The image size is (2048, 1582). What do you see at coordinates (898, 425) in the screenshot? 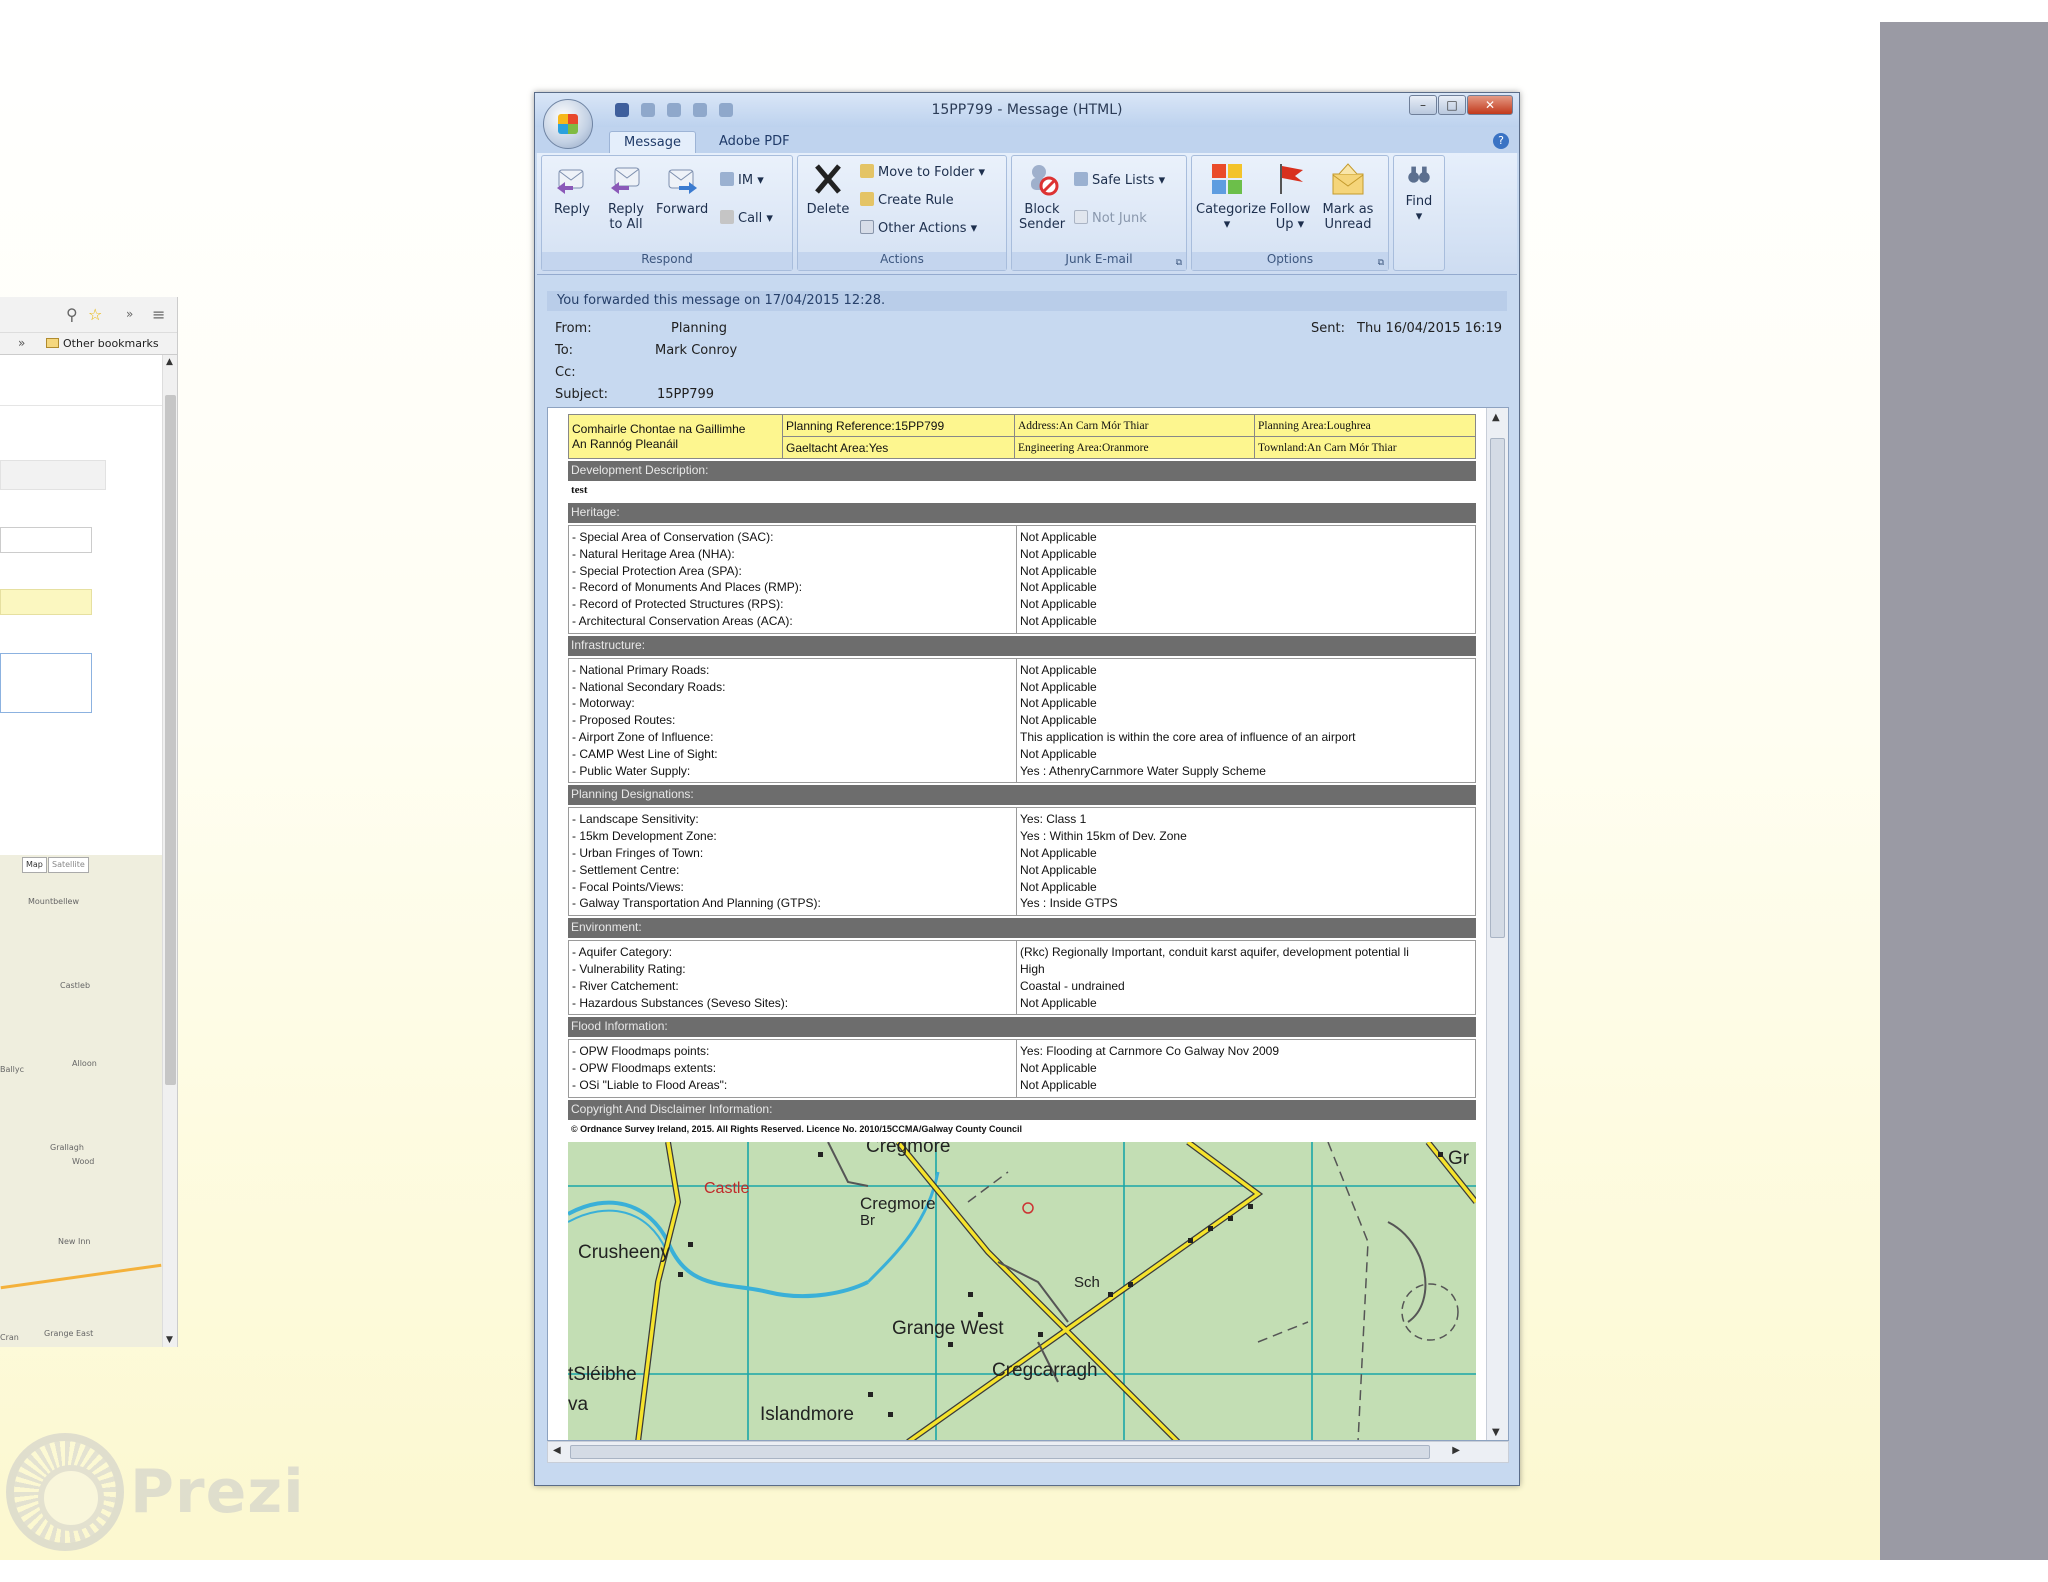
I see `planning-reference: Planning Reference:15PP799` at bounding box center [898, 425].